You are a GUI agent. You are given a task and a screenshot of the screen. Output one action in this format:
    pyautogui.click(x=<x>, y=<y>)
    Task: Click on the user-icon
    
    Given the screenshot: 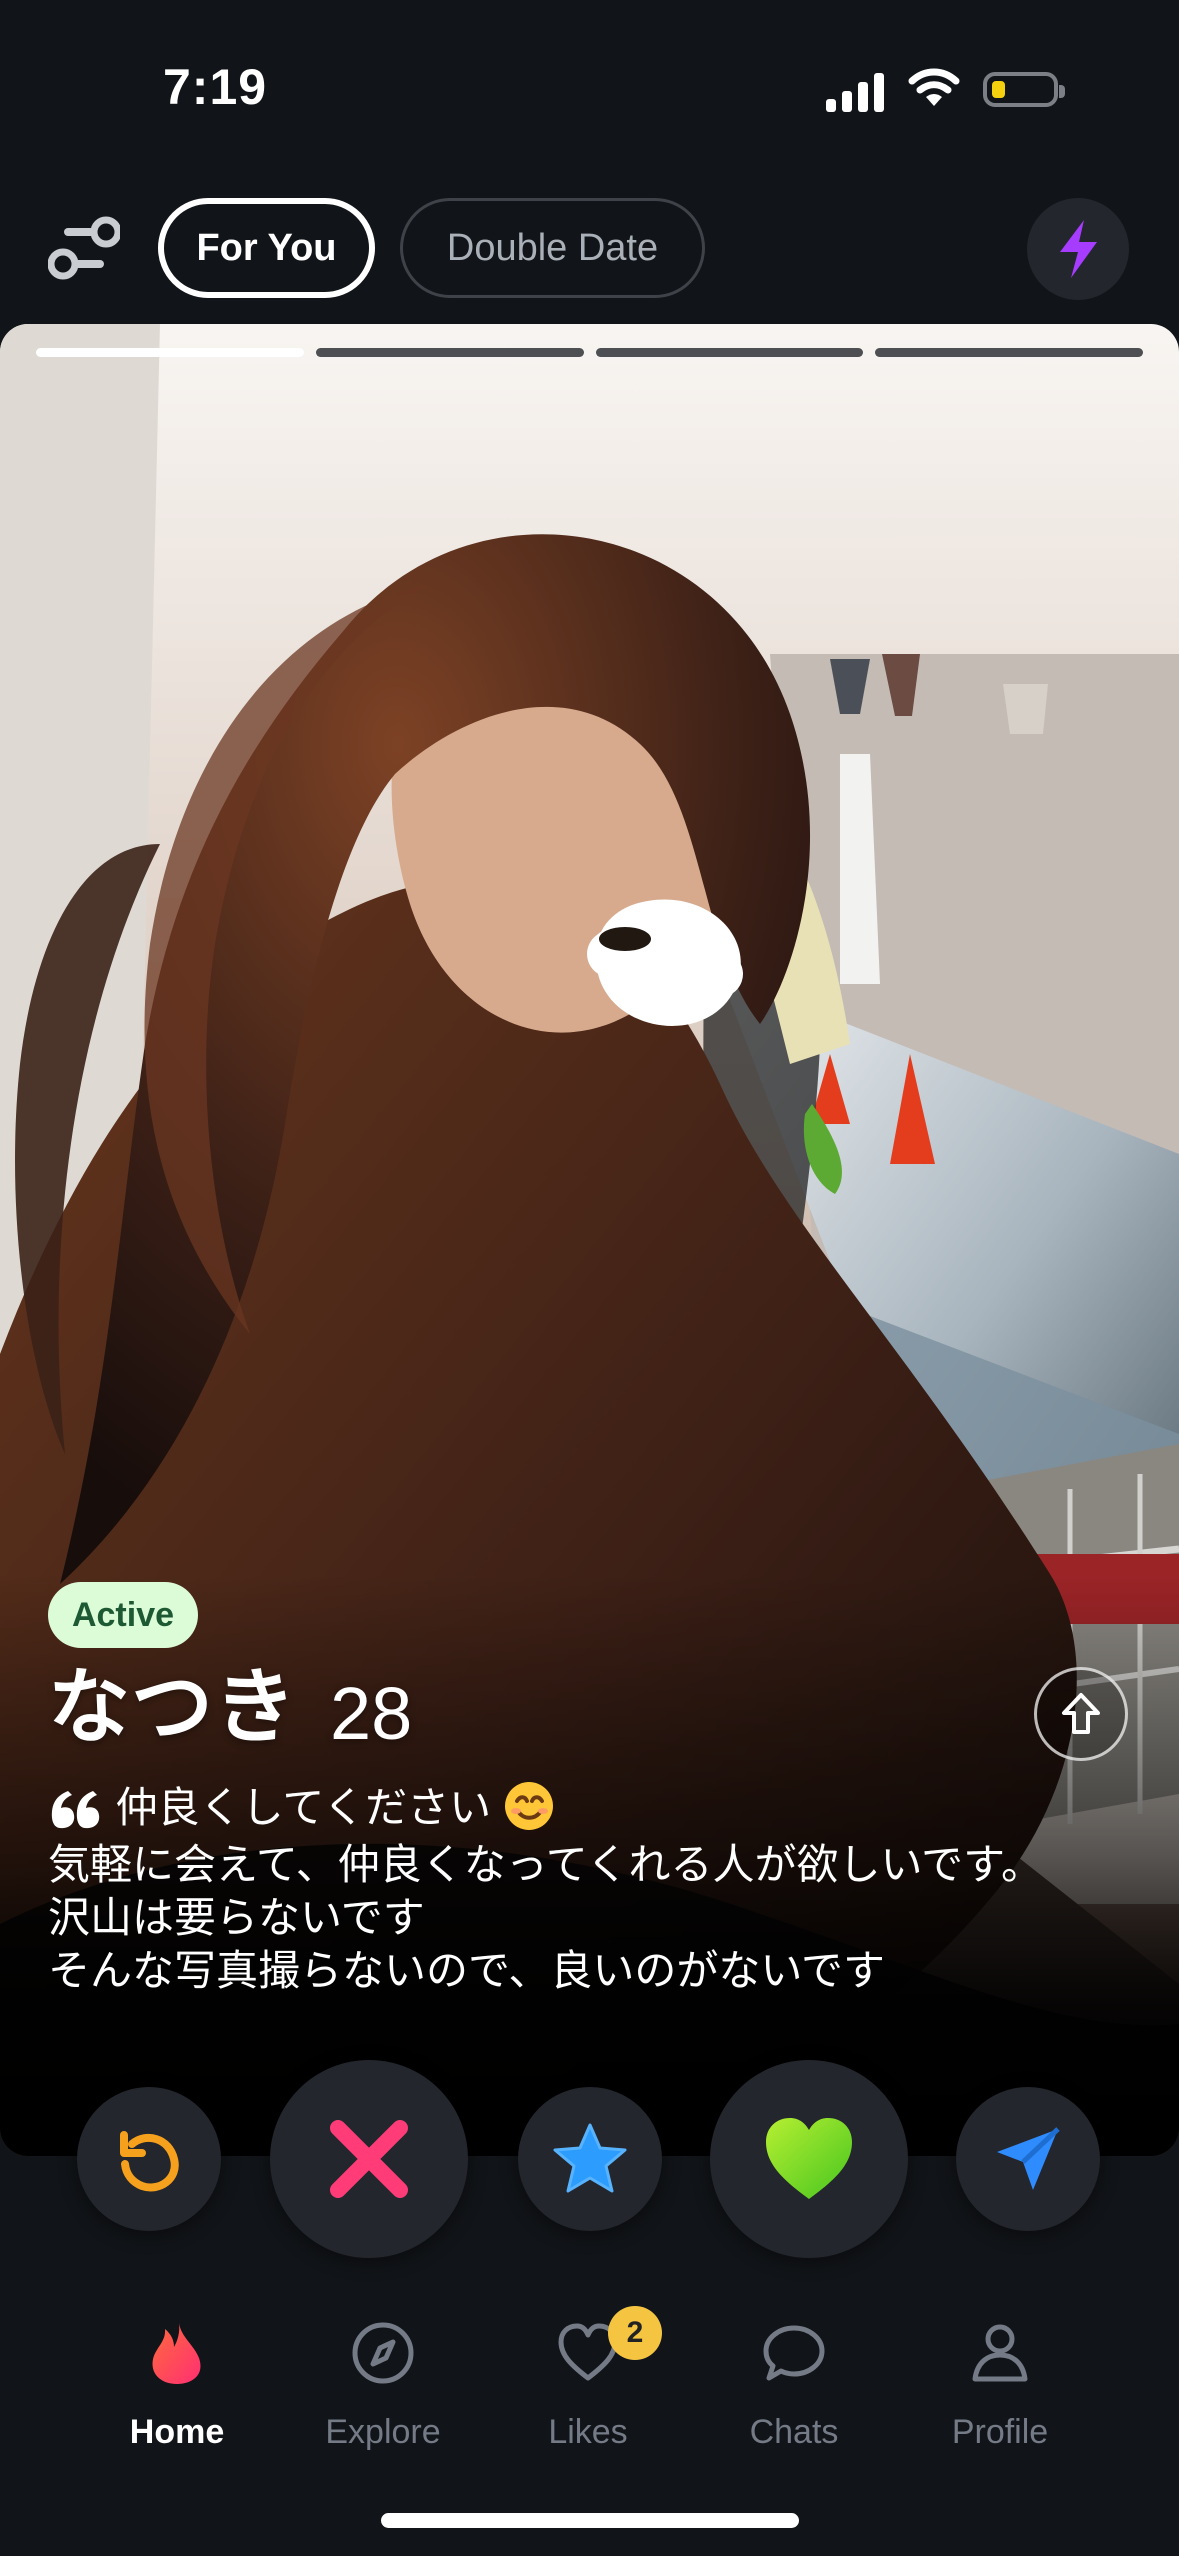 What is the action you would take?
    pyautogui.click(x=1000, y=2353)
    